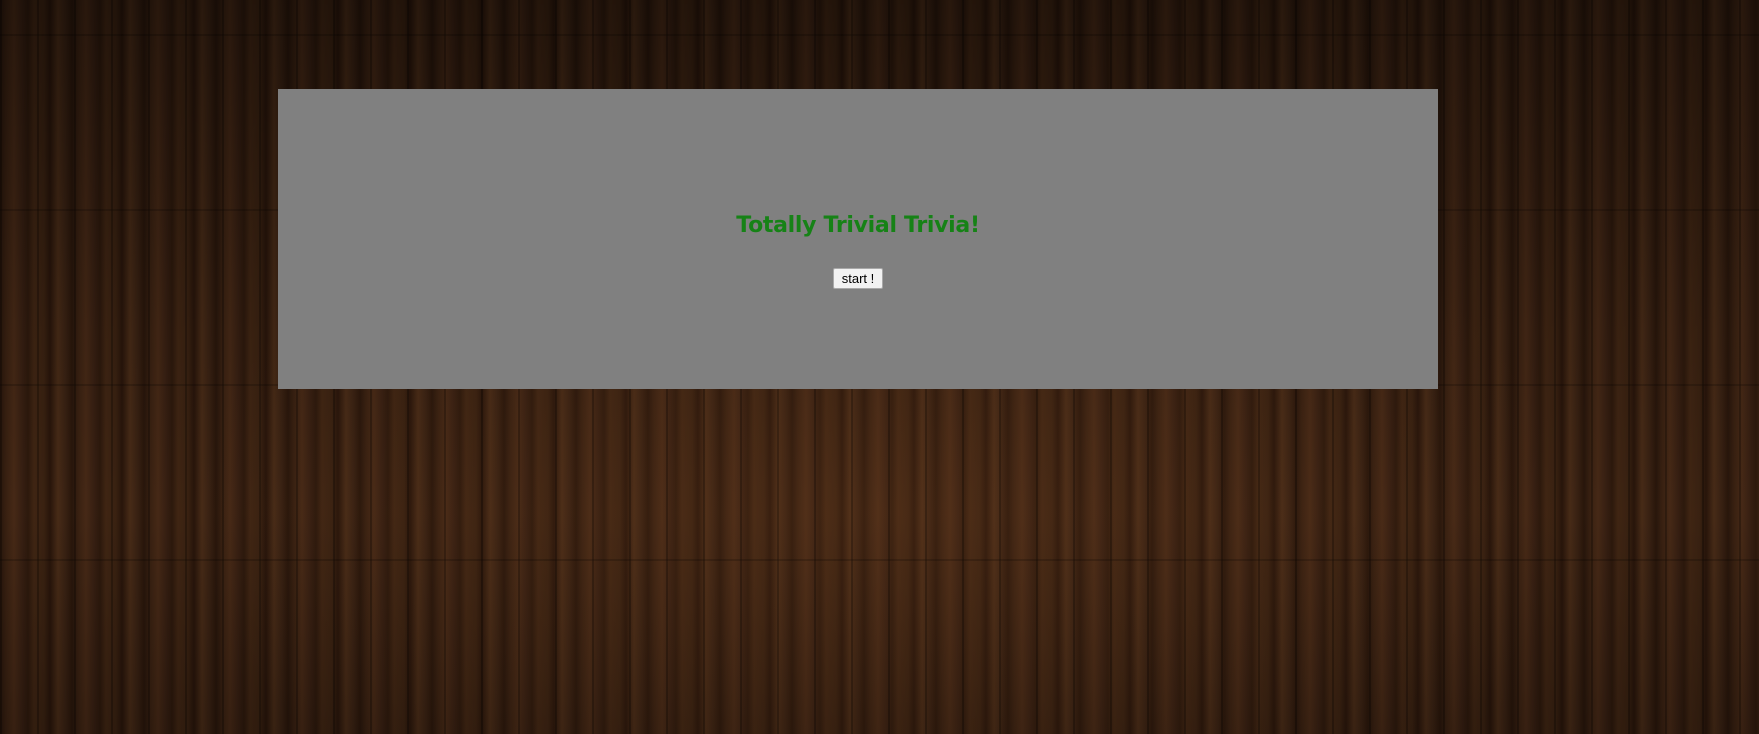 The width and height of the screenshot is (1759, 734). I want to click on start-button: start !, so click(858, 278).